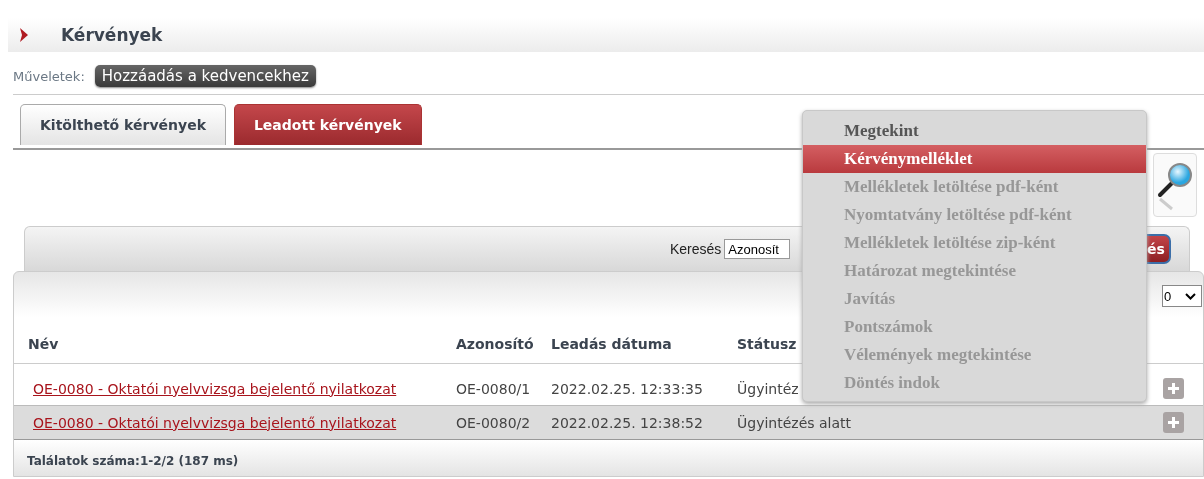  Describe the element at coordinates (123, 124) in the screenshot. I see `tab: Kitölthető kérvények` at that location.